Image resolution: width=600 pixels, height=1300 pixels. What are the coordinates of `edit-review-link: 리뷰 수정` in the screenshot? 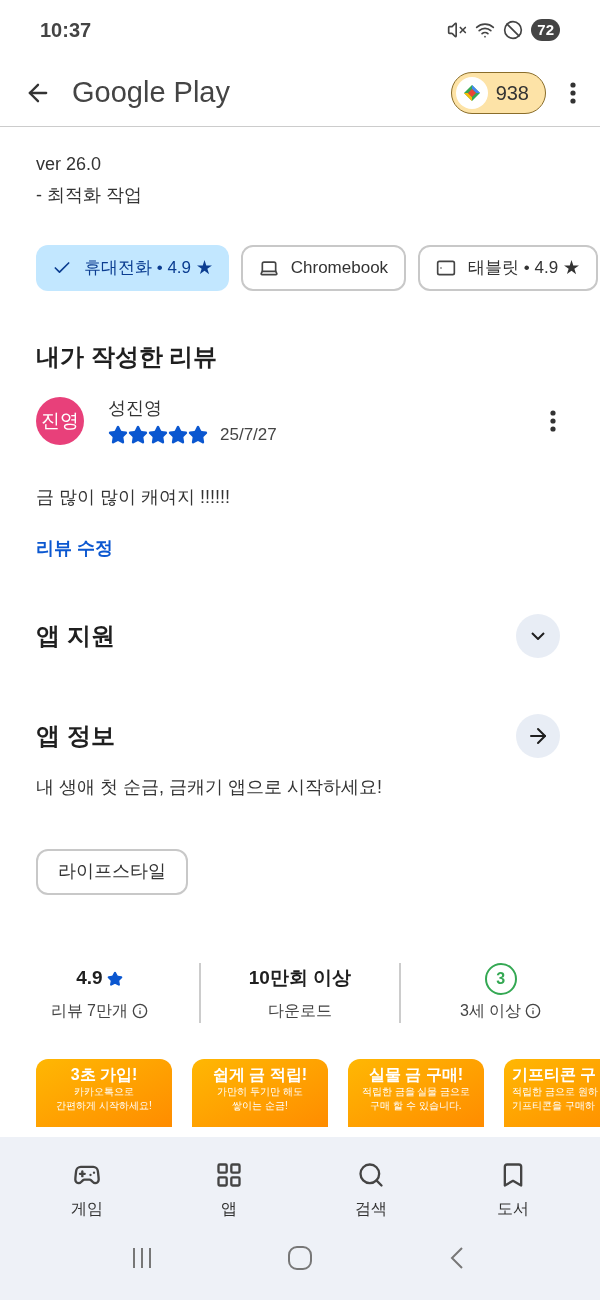 It's located at (300, 548).